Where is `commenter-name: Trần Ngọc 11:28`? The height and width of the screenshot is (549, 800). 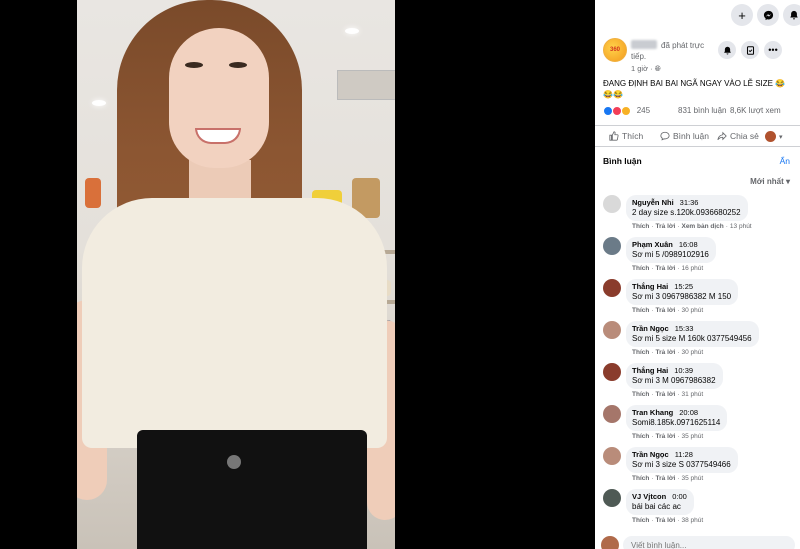
commenter-name: Trần Ngọc 11:28 is located at coordinates (681, 454).